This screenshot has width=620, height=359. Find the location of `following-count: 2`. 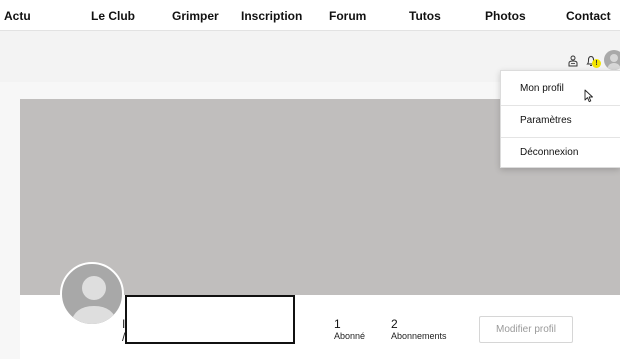

following-count: 2 is located at coordinates (394, 324).